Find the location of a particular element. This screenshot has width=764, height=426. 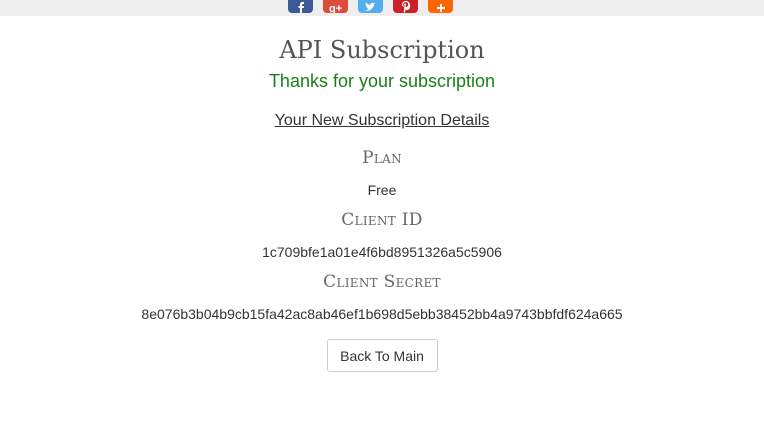

thanks-message: Thanks for your subscription is located at coordinates (382, 81).